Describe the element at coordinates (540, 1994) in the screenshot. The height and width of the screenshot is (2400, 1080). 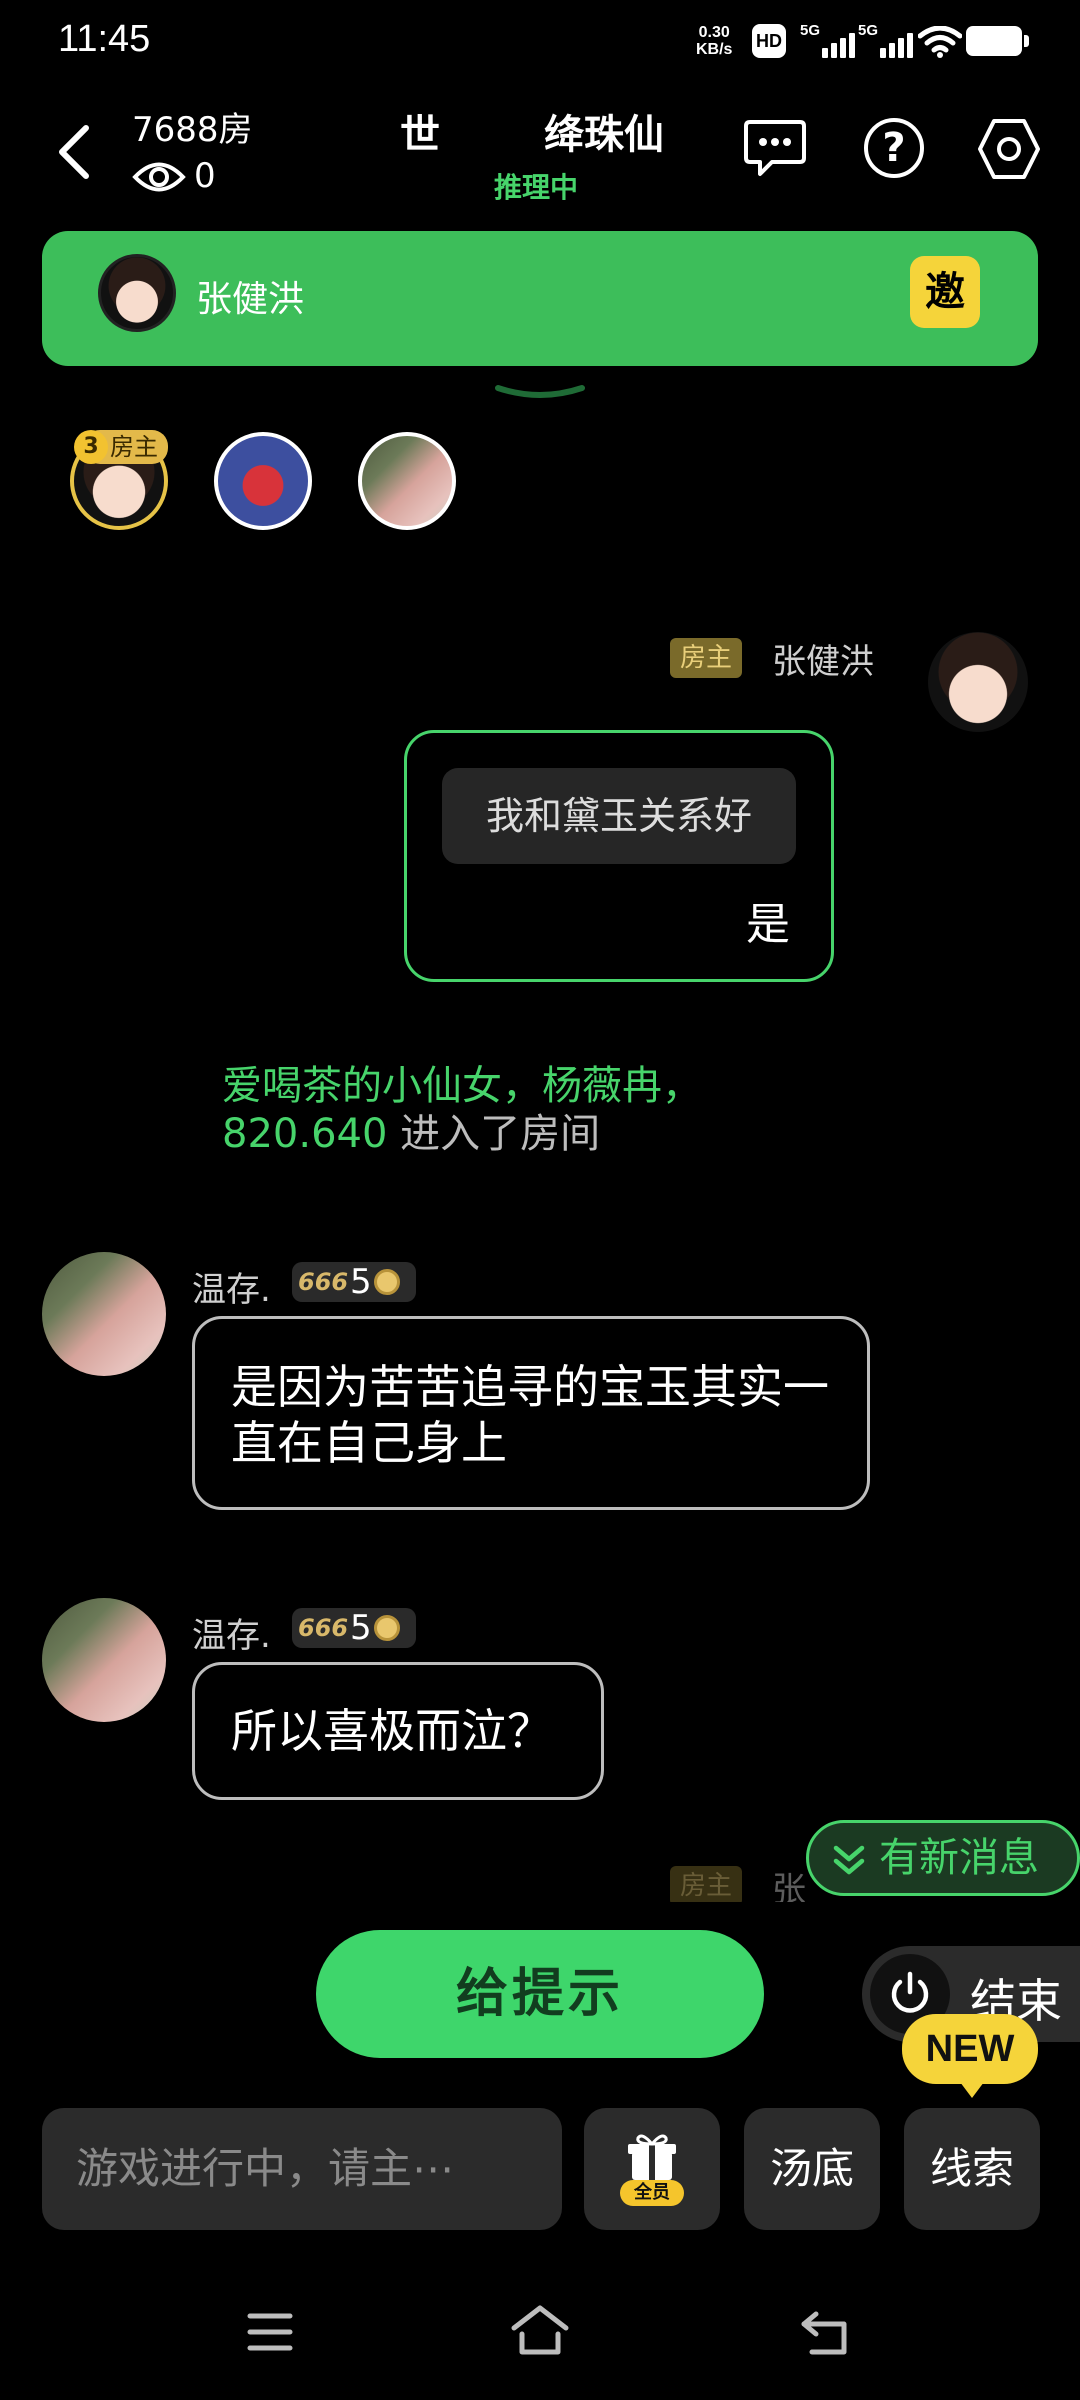
I see `hint-button: 给提示` at that location.